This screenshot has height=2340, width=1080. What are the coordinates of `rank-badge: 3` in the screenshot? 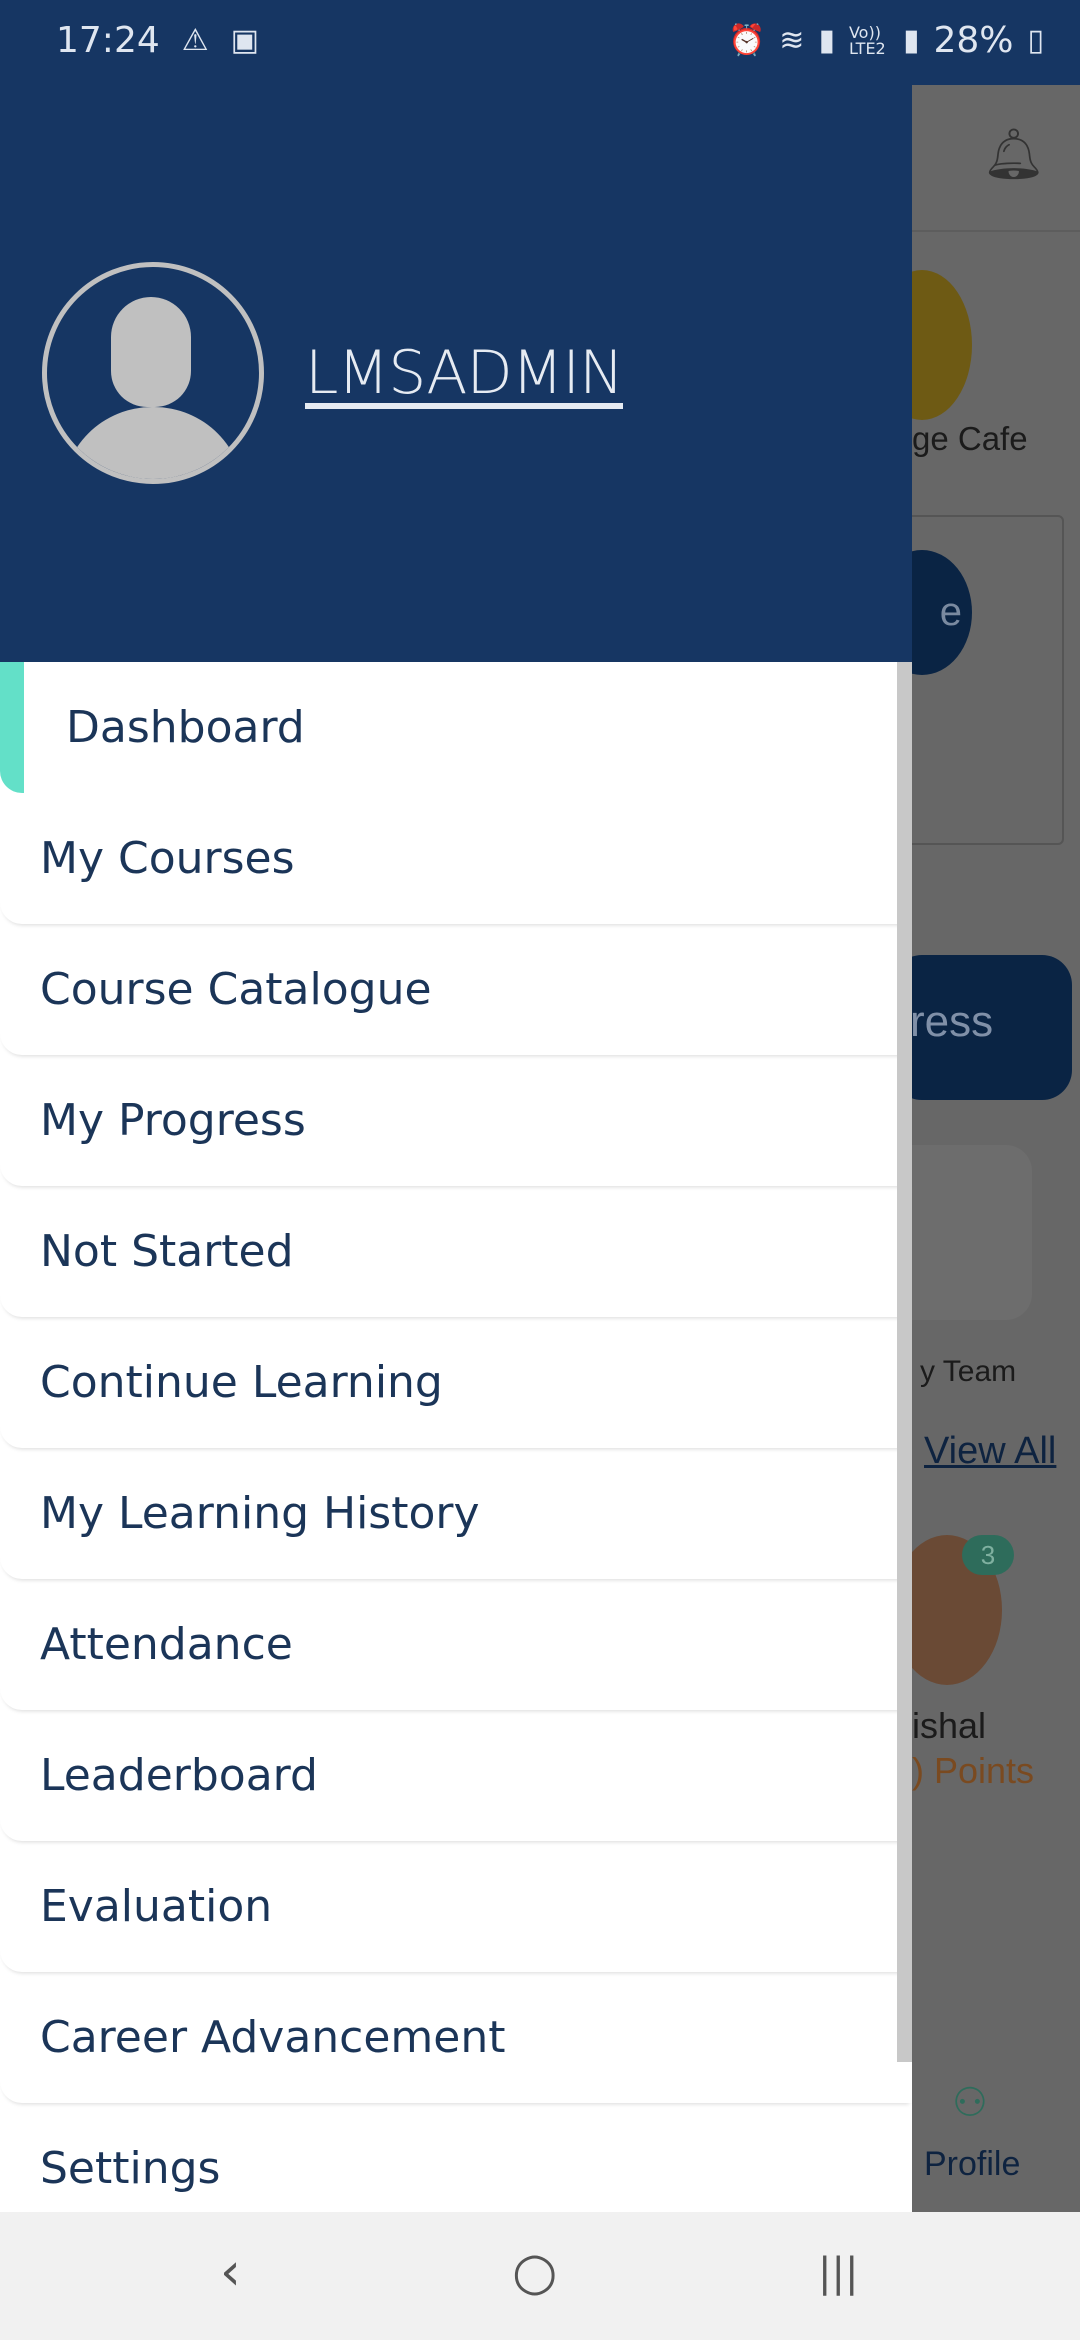 It's located at (988, 1555).